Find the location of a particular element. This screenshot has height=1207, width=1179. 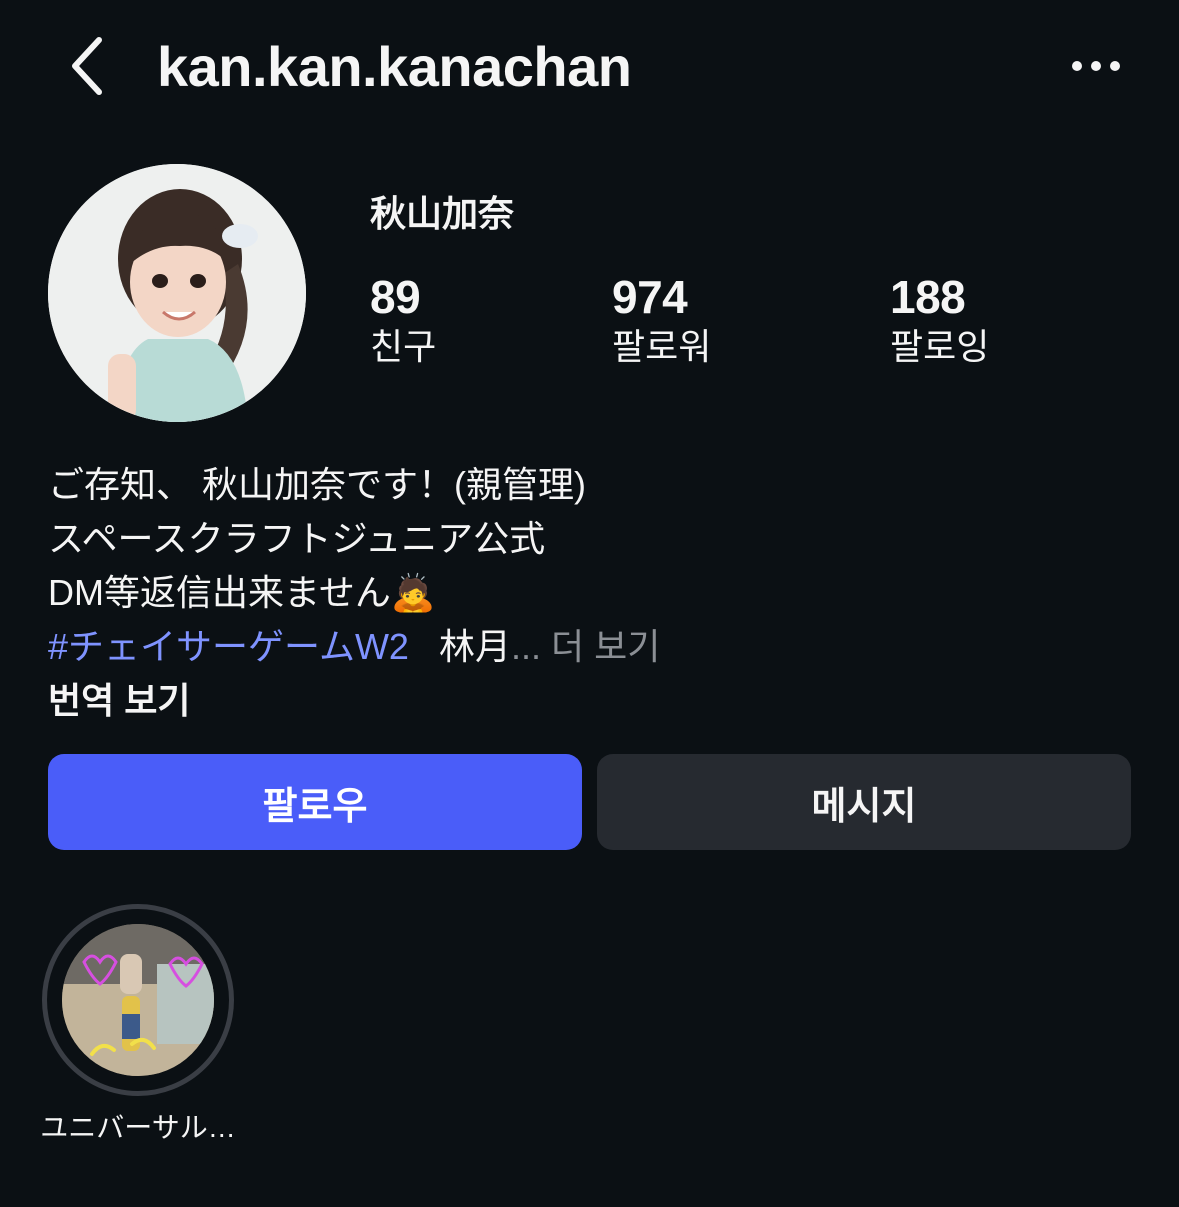

bowing-person-emoji: 🙇 is located at coordinates (413, 592).